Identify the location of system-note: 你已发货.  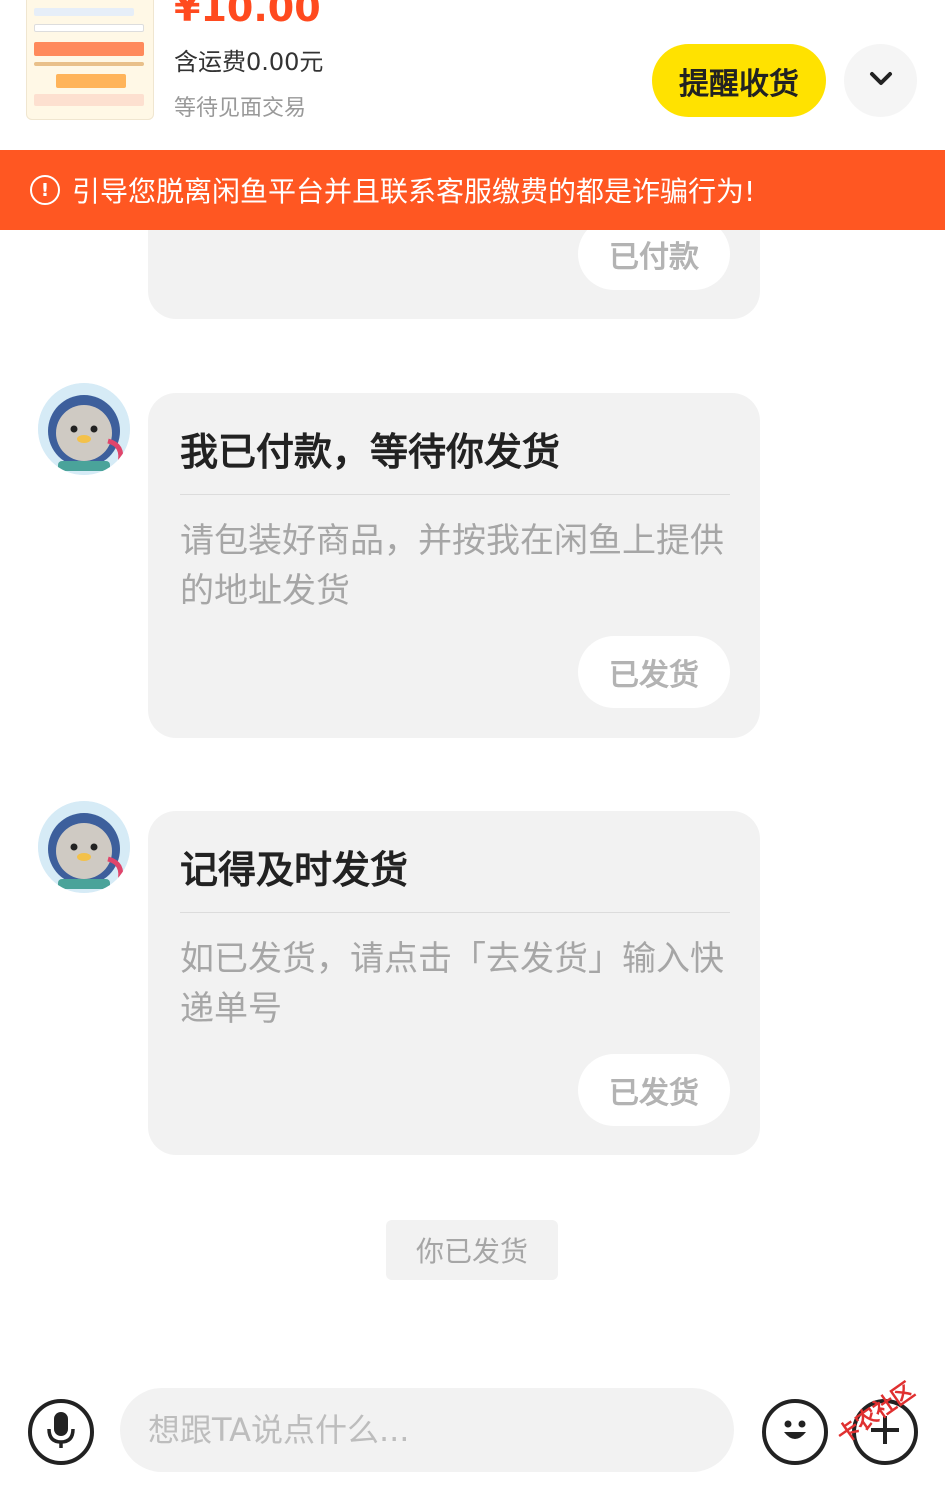
(472, 1250).